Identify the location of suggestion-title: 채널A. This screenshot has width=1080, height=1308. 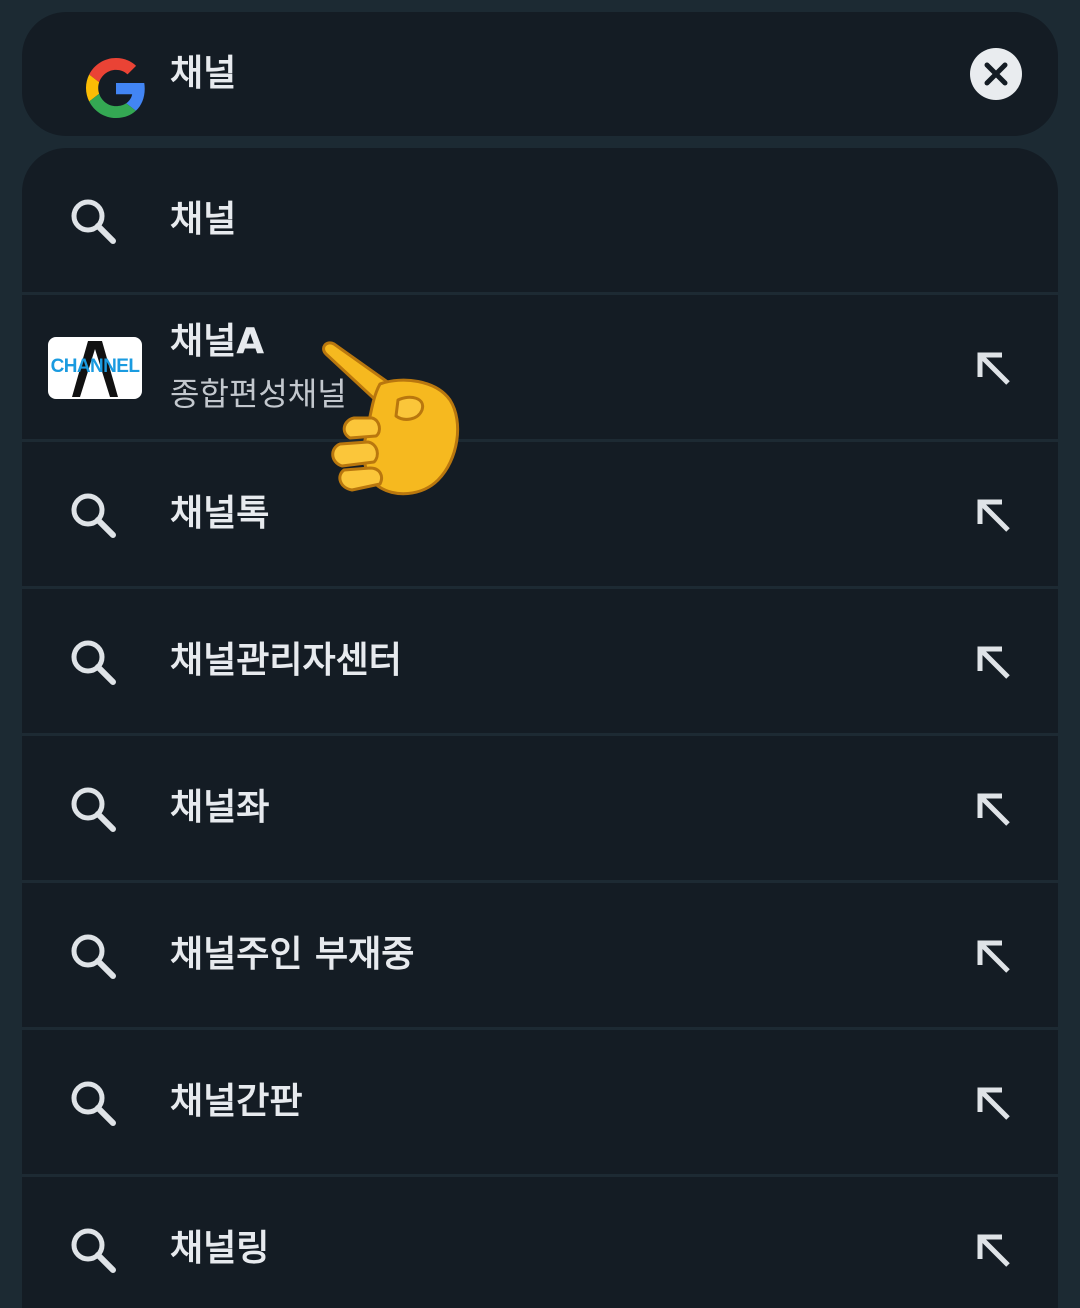
(217, 341).